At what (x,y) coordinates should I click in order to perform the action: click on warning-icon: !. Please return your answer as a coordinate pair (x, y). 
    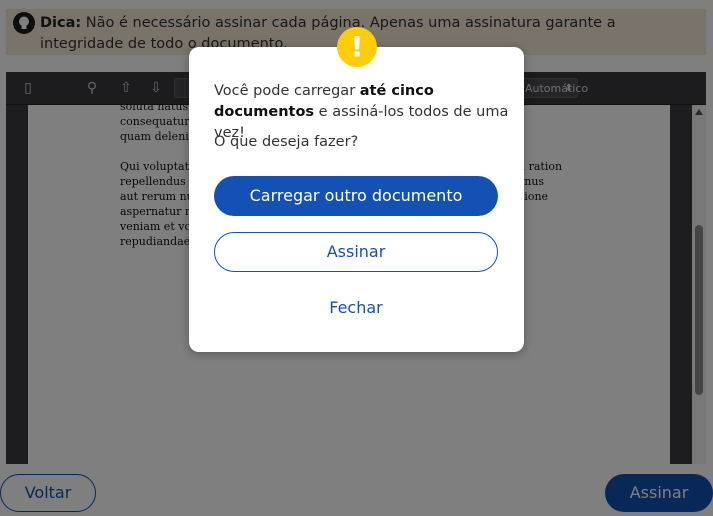
    Looking at the image, I should click on (357, 47).